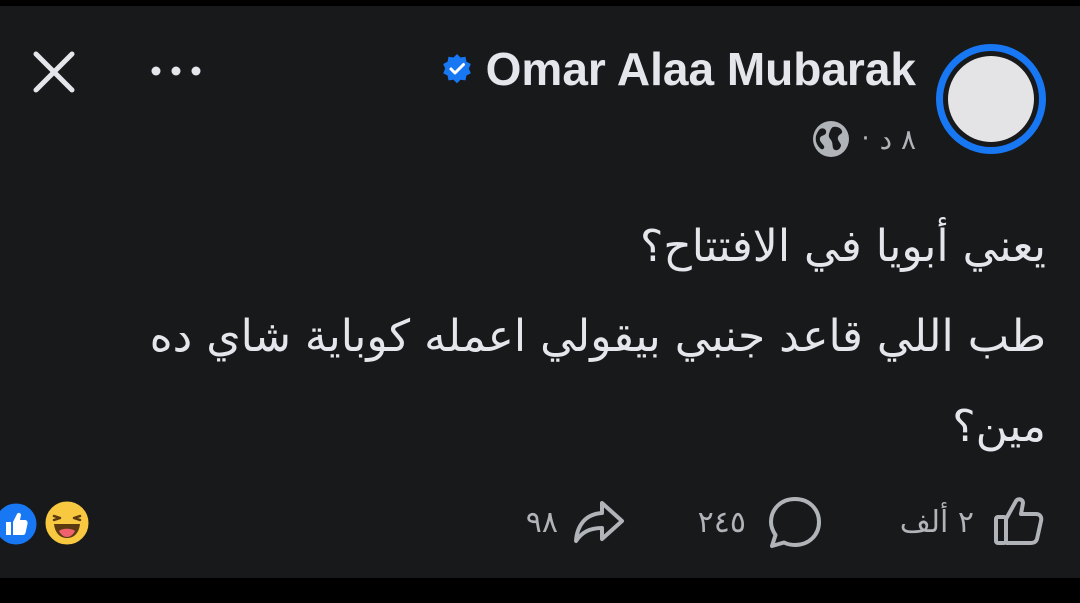 Image resolution: width=1080 pixels, height=603 pixels. I want to click on thumbs-up-icon, so click(1019, 521).